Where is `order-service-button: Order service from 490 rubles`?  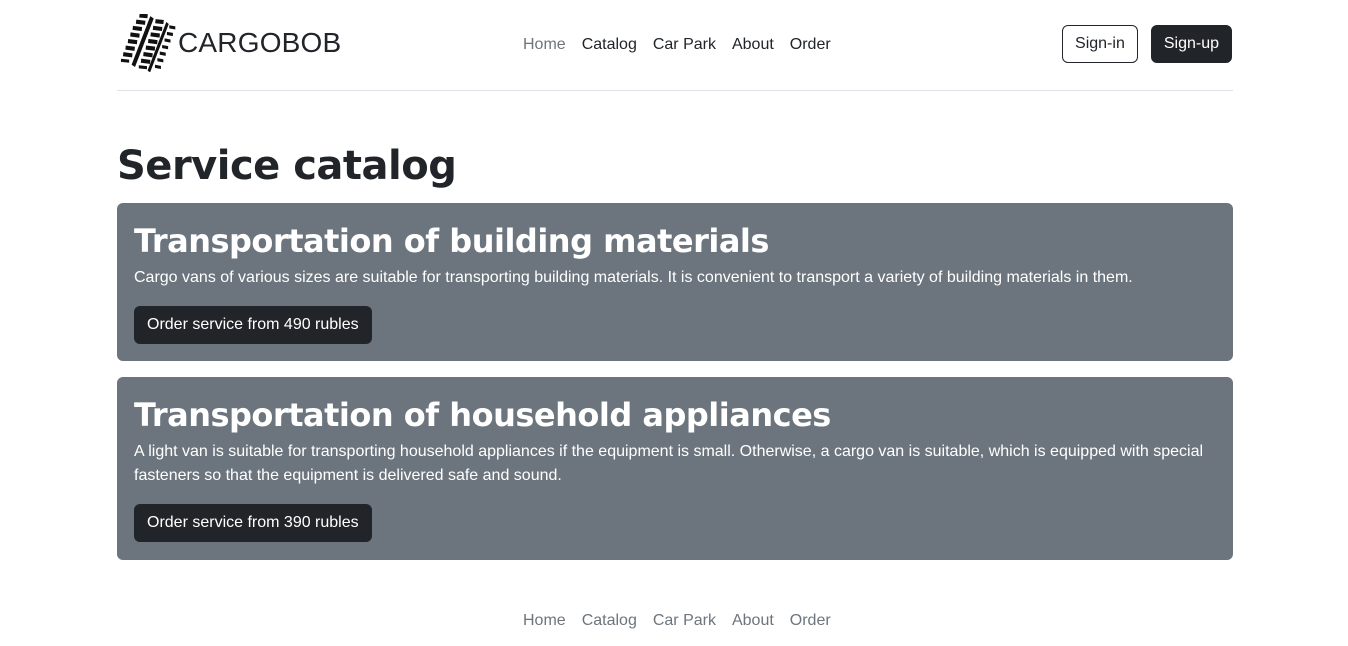 order-service-button: Order service from 490 rubles is located at coordinates (253, 325).